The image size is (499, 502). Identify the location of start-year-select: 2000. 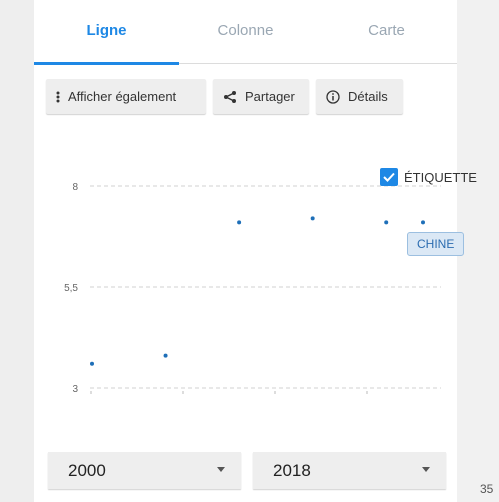
(144, 470).